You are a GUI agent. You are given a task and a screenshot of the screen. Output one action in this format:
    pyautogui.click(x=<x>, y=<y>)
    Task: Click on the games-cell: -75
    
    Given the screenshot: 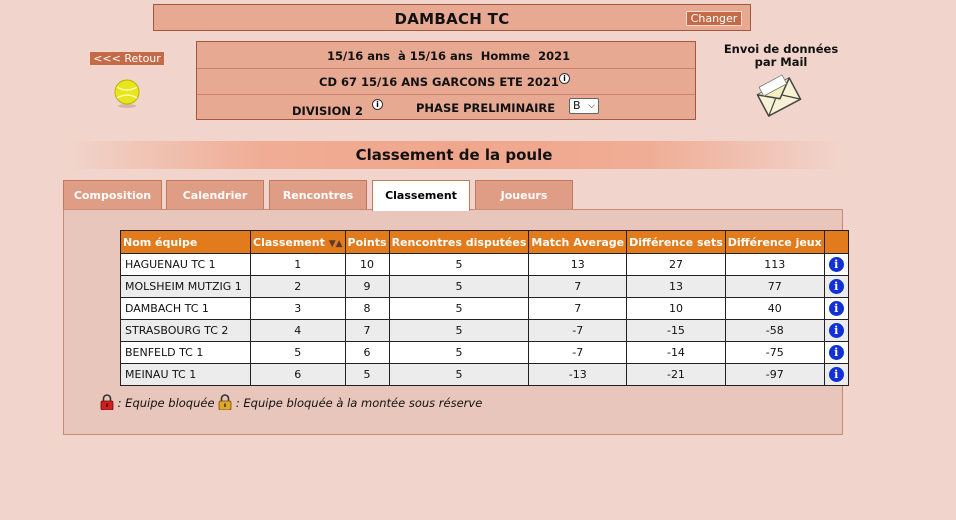 What is the action you would take?
    pyautogui.click(x=774, y=352)
    